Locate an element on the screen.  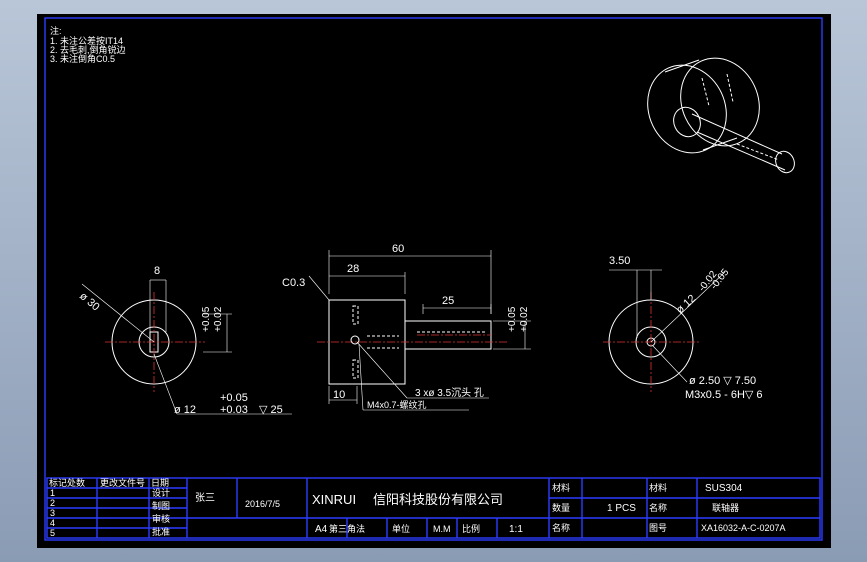
part-label: 图号 is located at coordinates (658, 528).